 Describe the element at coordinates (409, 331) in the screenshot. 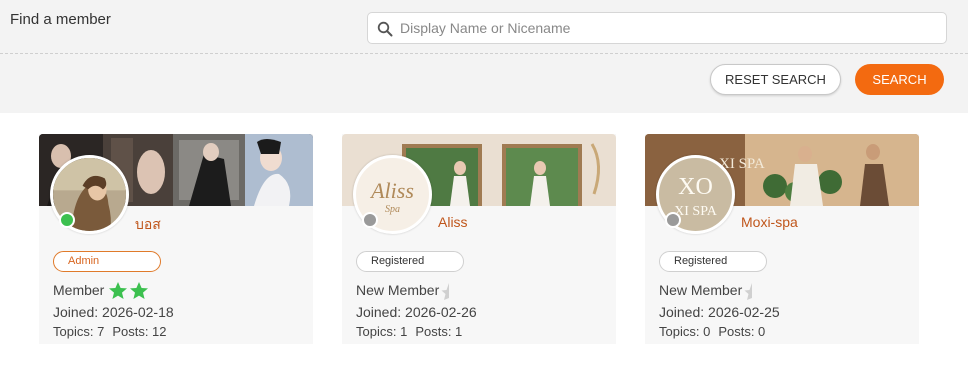

I see `member-stats: Topics: 1 Posts: 1` at that location.